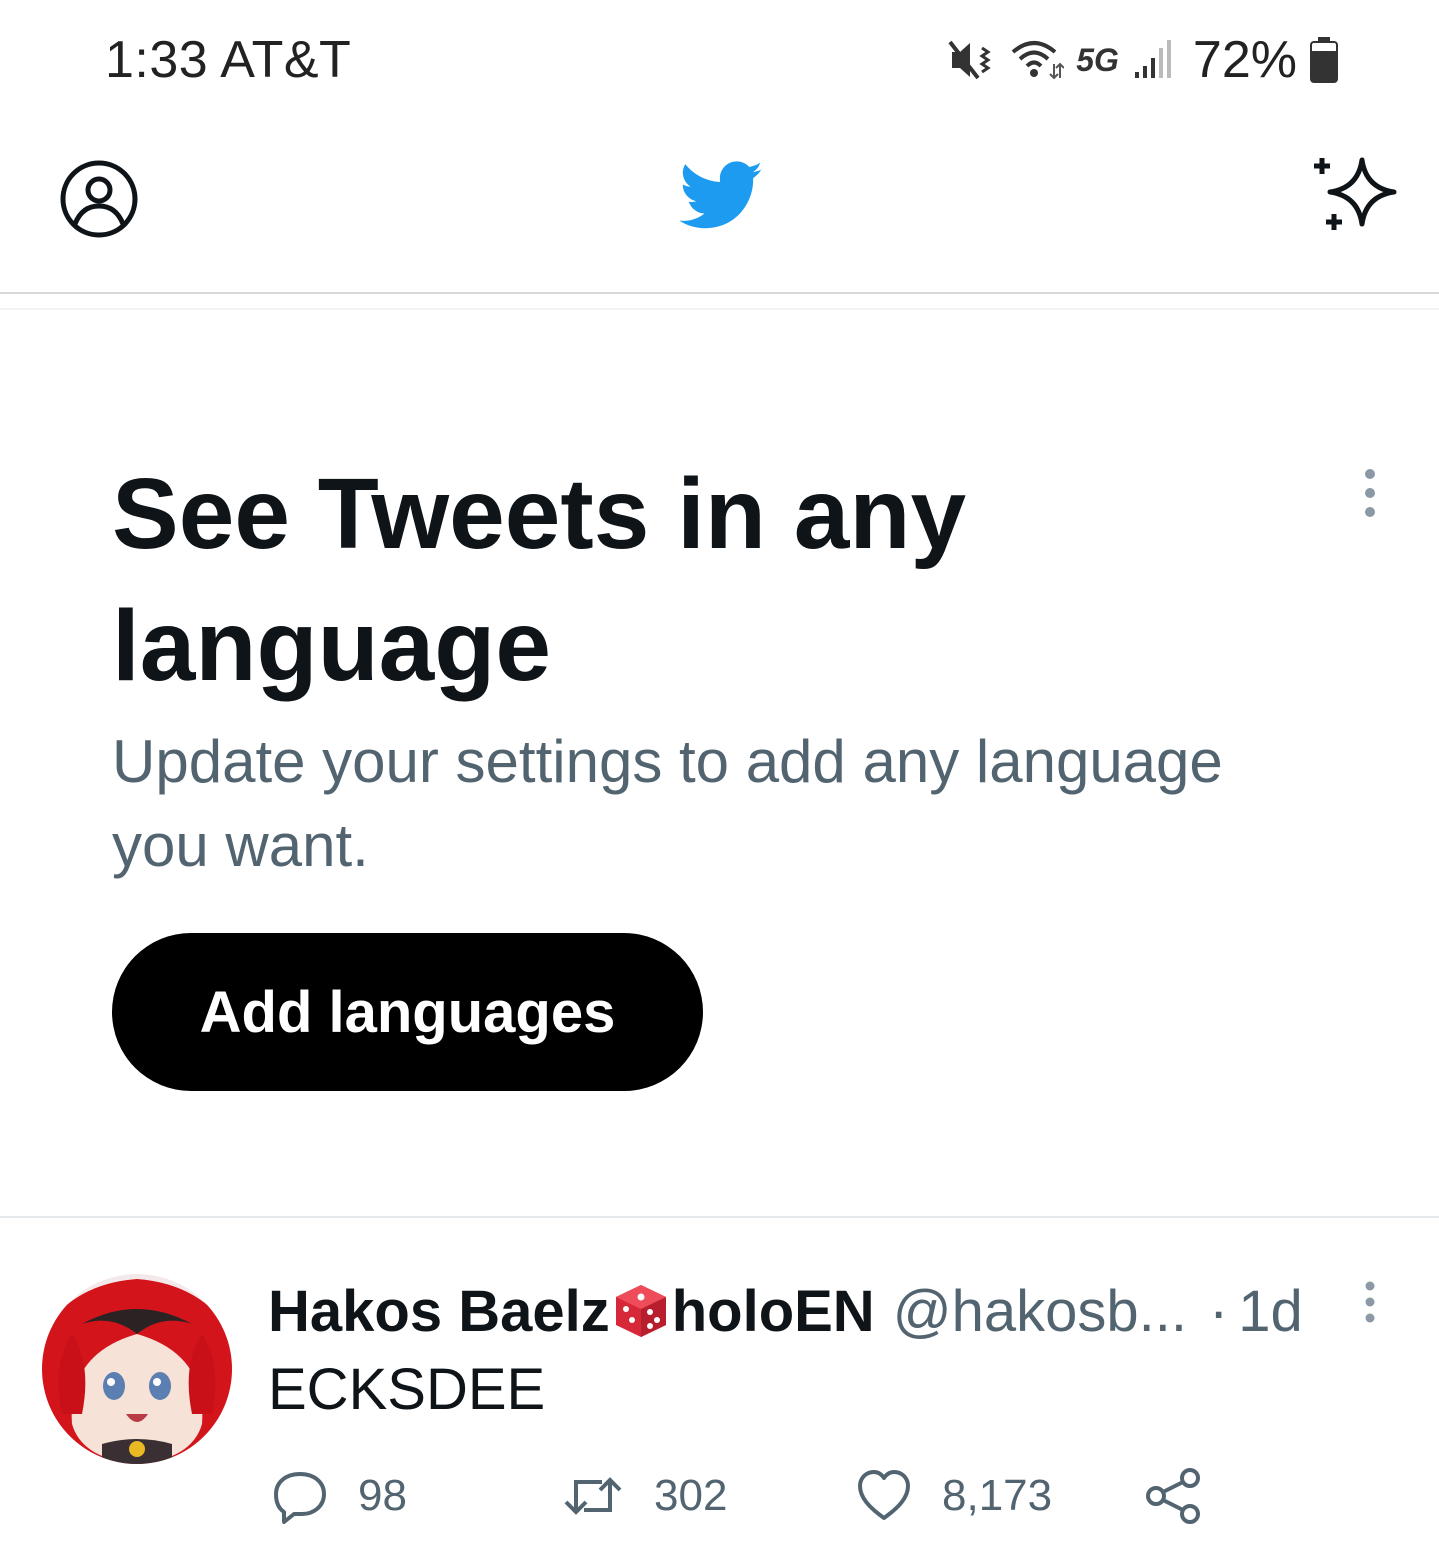 The width and height of the screenshot is (1439, 1561). What do you see at coordinates (644, 1496) in the screenshot?
I see `retweet-button: 302` at bounding box center [644, 1496].